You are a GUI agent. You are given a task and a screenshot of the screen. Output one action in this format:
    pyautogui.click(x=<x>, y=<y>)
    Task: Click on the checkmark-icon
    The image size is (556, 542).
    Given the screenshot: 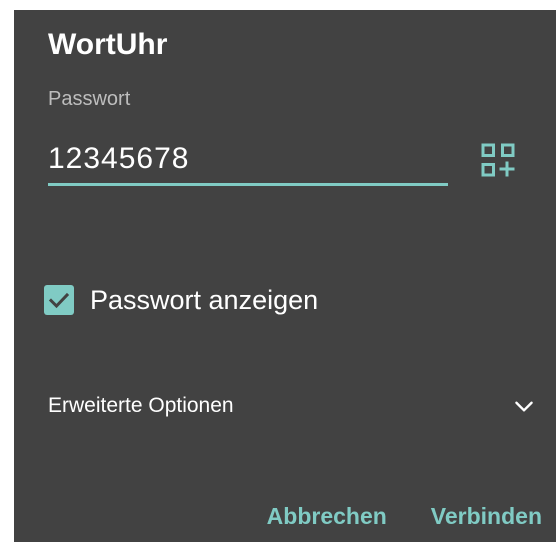 What is the action you would take?
    pyautogui.click(x=59, y=300)
    